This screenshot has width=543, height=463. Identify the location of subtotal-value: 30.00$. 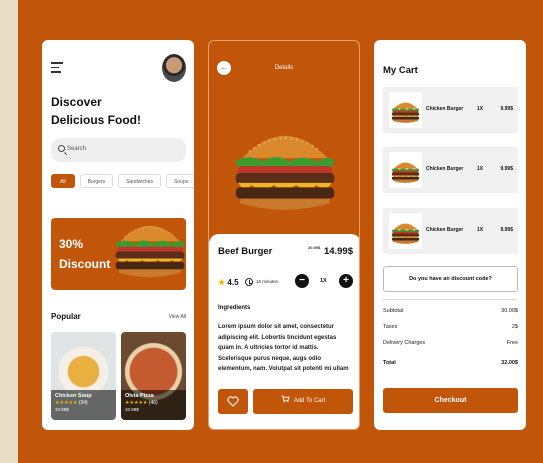
(509, 311).